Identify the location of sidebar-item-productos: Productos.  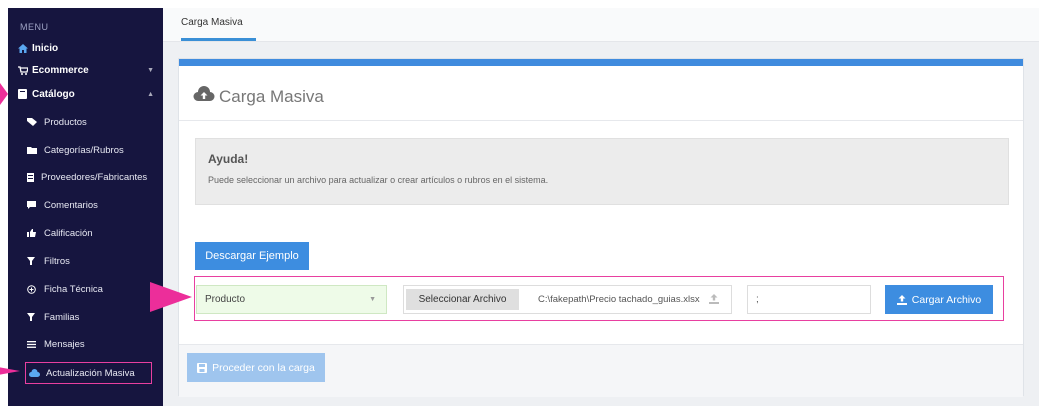
(85, 122).